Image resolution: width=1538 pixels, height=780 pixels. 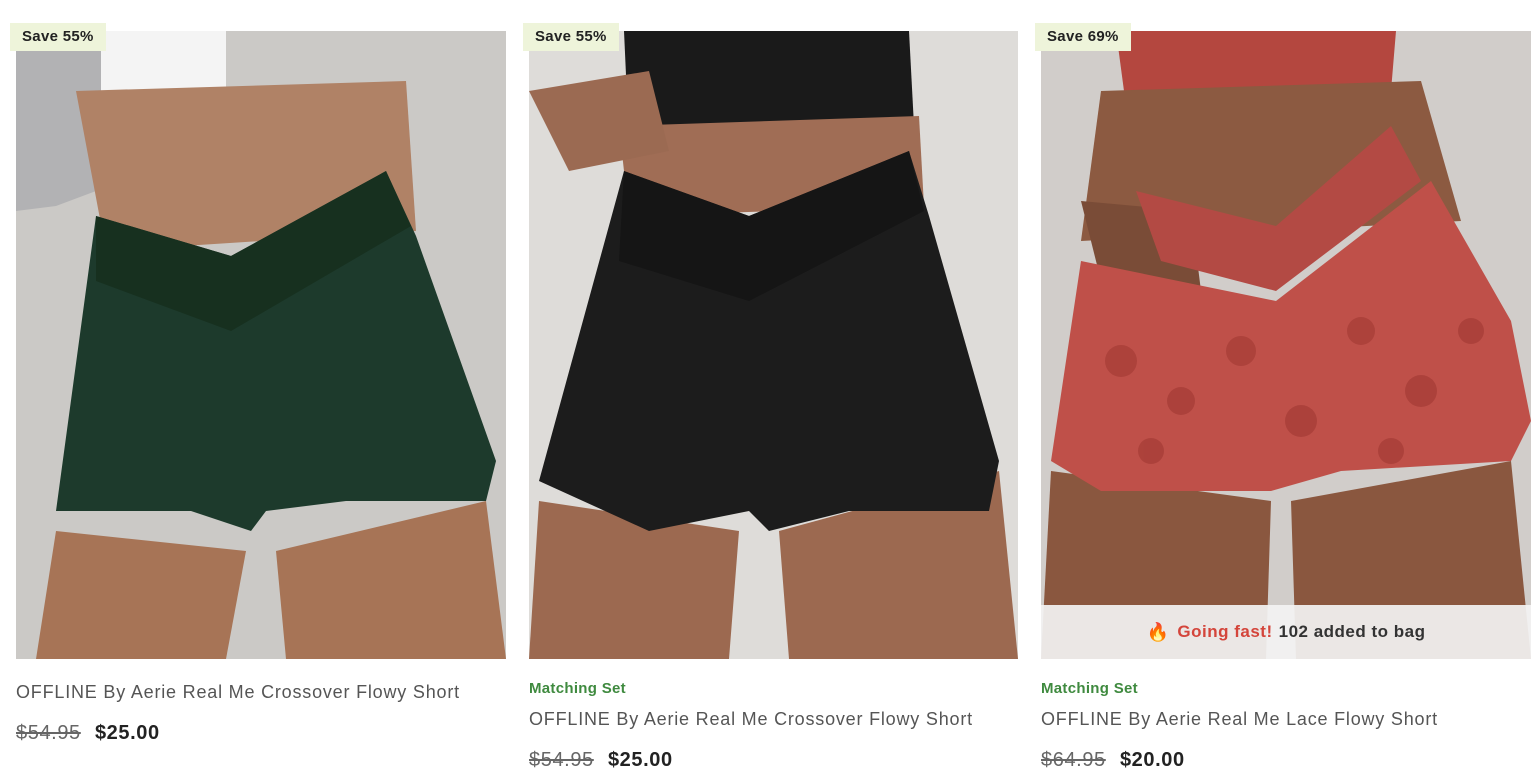 I want to click on added-to-bag-count: 102 added to bag, so click(x=1352, y=631).